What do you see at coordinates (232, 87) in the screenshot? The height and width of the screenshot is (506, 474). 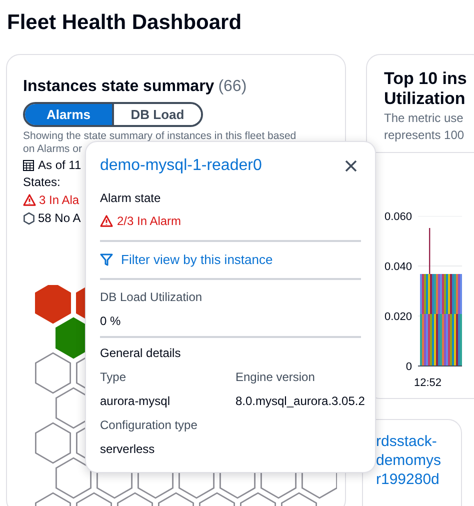 I see `instance-count: (66)` at bounding box center [232, 87].